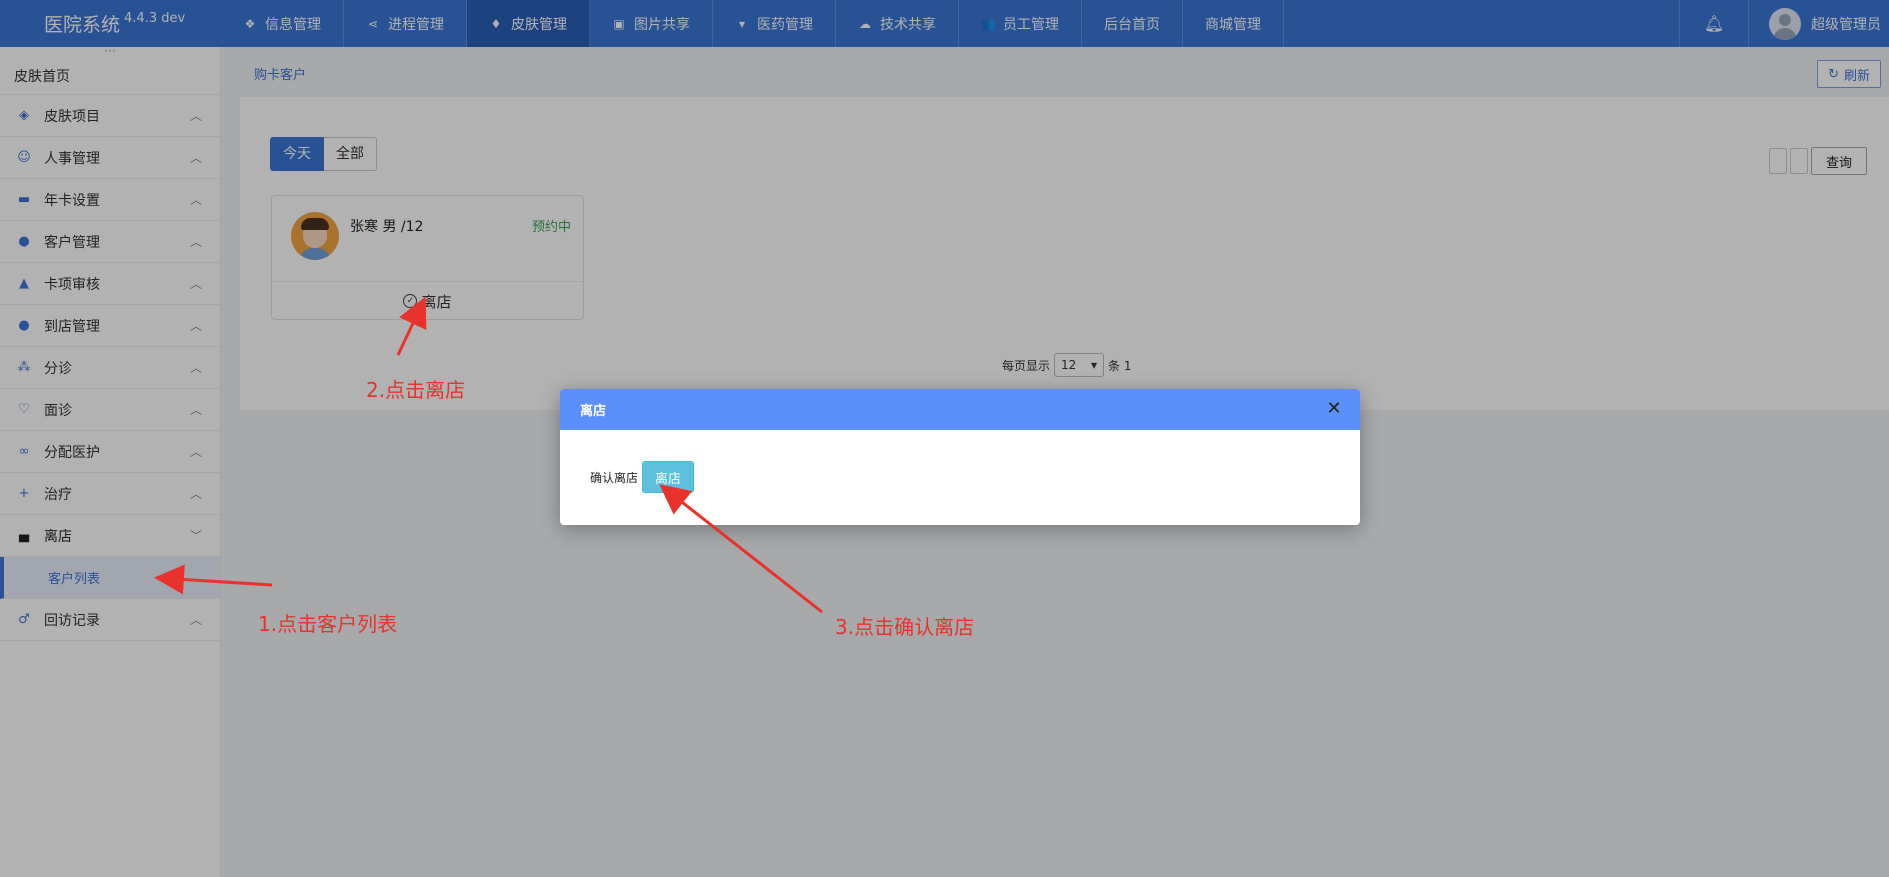  What do you see at coordinates (668, 477) in the screenshot?
I see `confirm-leave-button: 离店` at bounding box center [668, 477].